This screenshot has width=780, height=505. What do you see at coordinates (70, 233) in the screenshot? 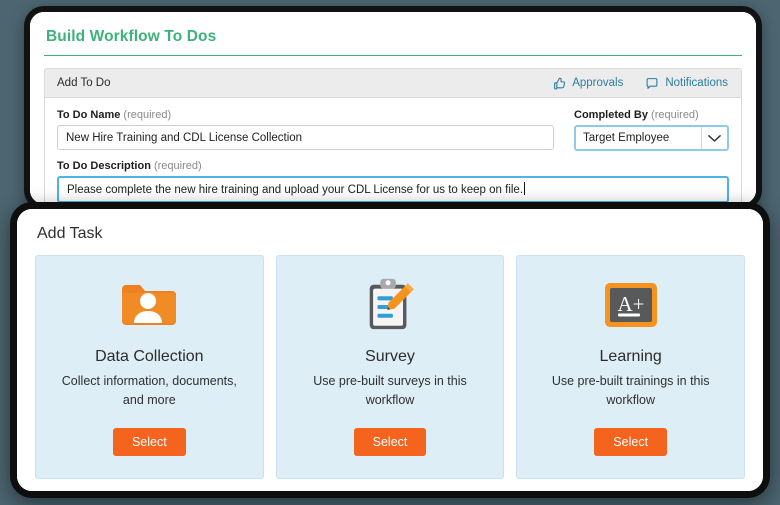
I see `add-task-title: Add Task` at bounding box center [70, 233].